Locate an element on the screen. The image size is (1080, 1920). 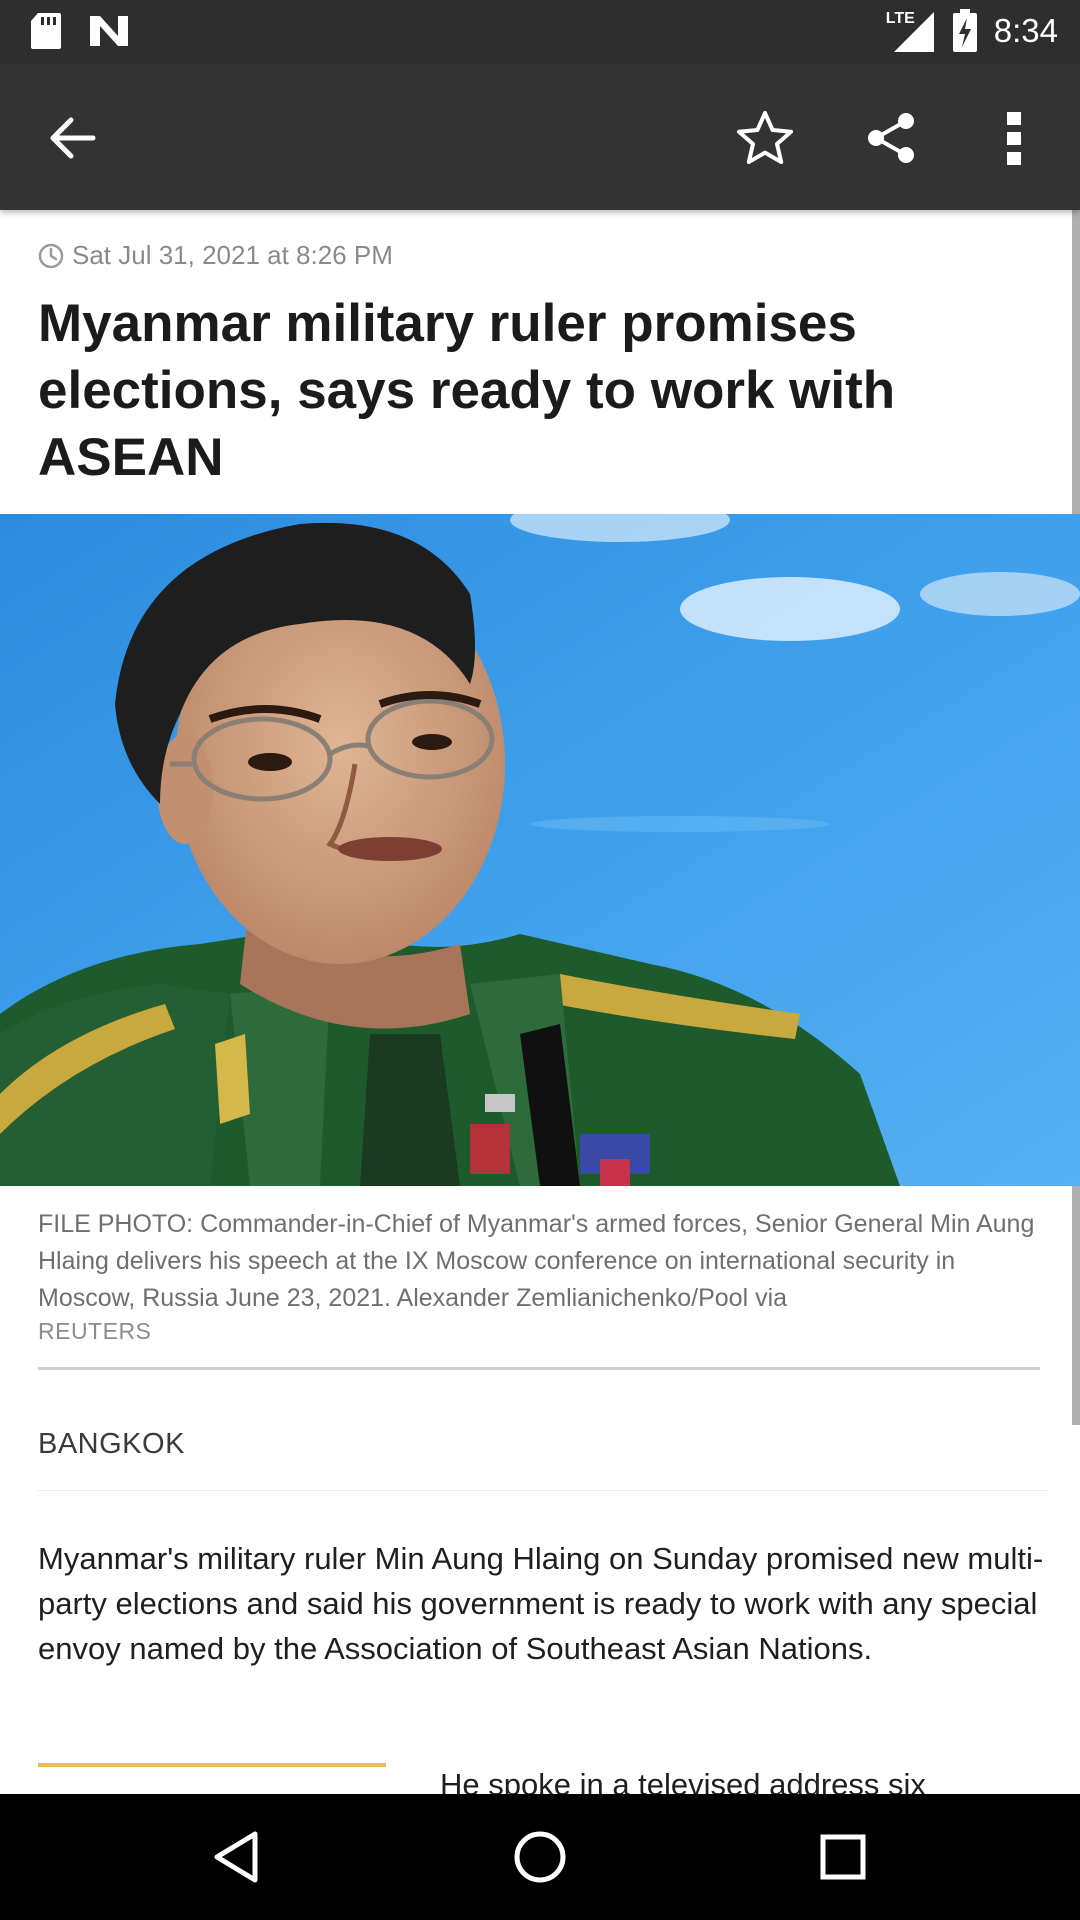
network-type-label: LTE is located at coordinates (901, 19).